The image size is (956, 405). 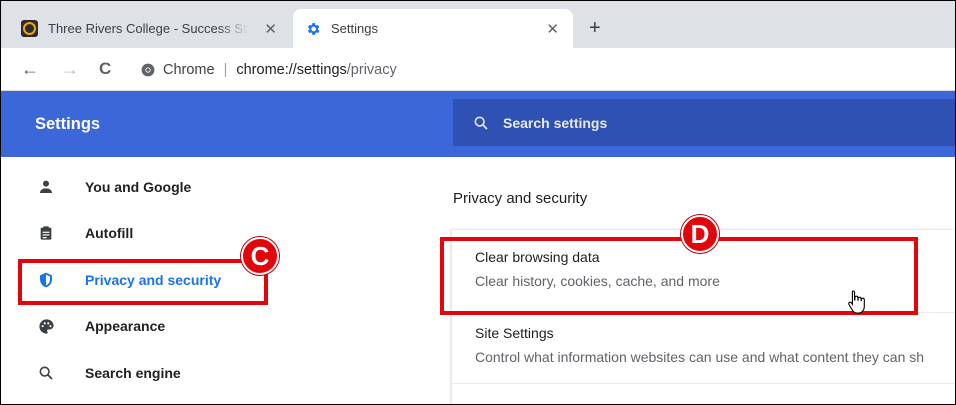 I want to click on search-placeholder: Search settings, so click(x=555, y=122).